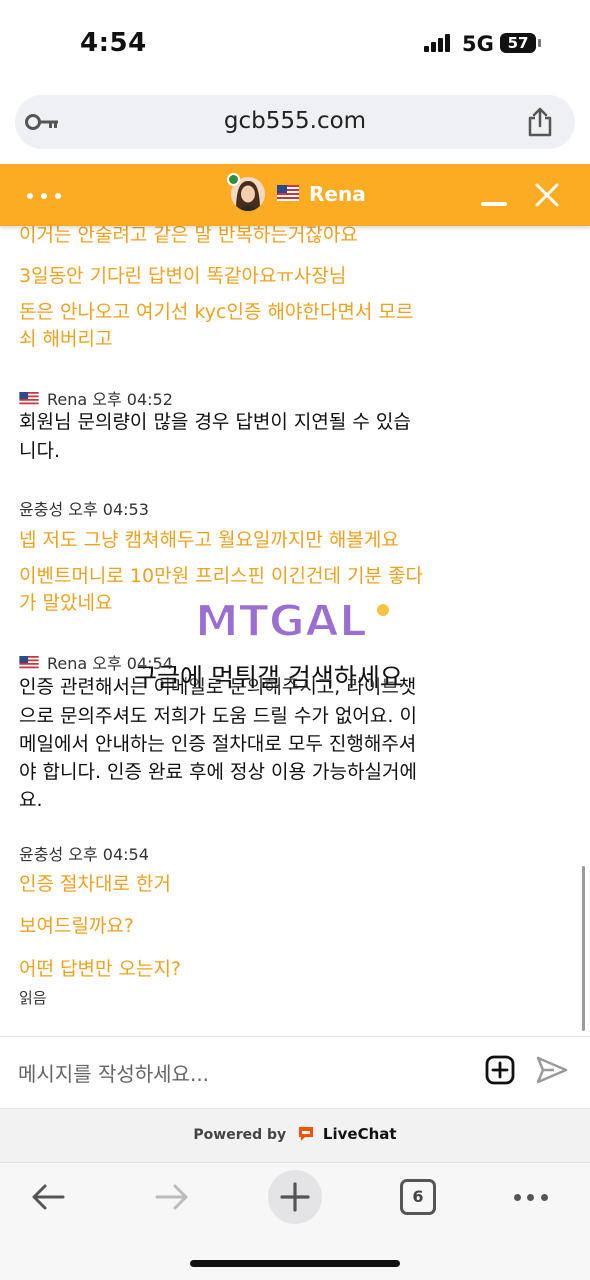  Describe the element at coordinates (295, 1135) in the screenshot. I see `powered-by-footer: Powered by LiveChat` at that location.